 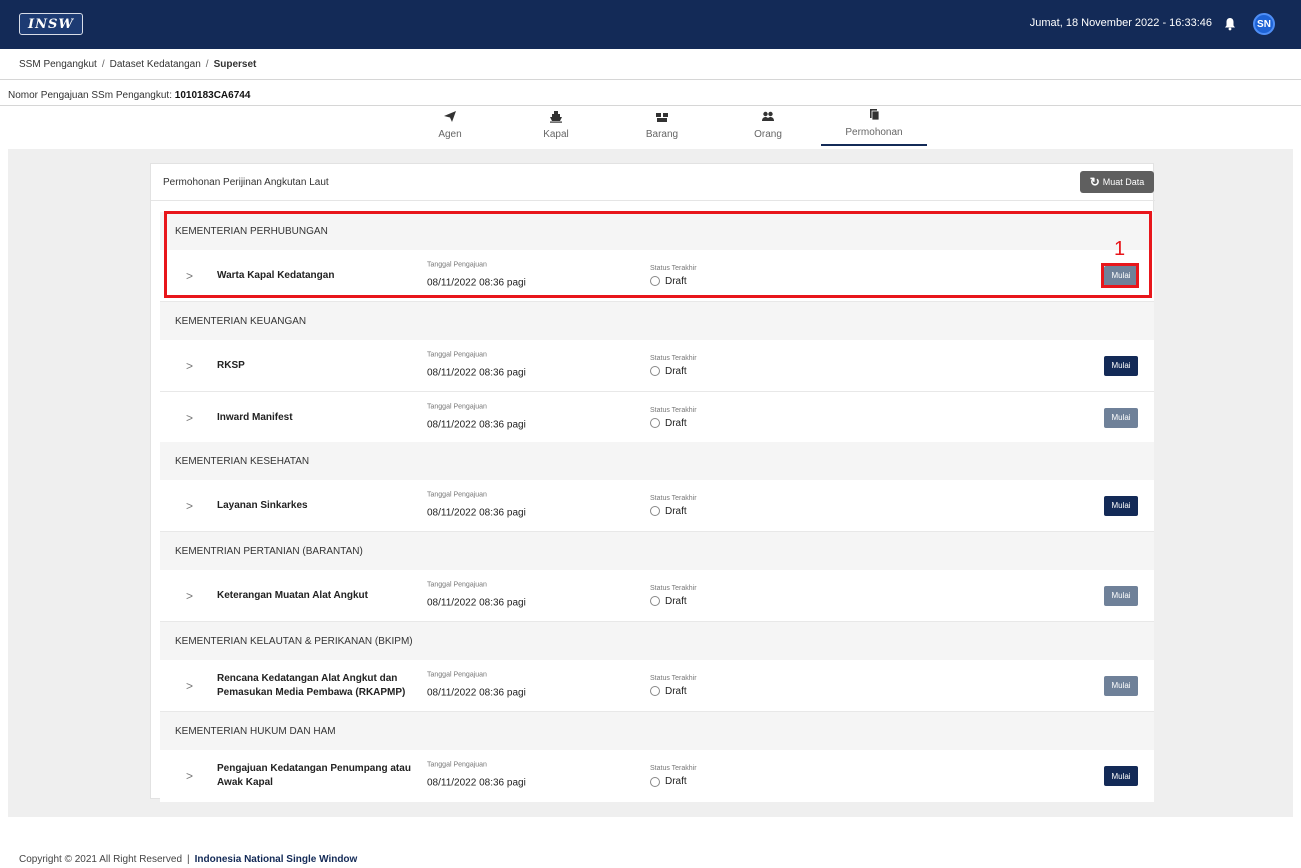 I want to click on breadcrumb-item-dataset-kedatangan: Dataset Kedatangan, so click(x=155, y=64).